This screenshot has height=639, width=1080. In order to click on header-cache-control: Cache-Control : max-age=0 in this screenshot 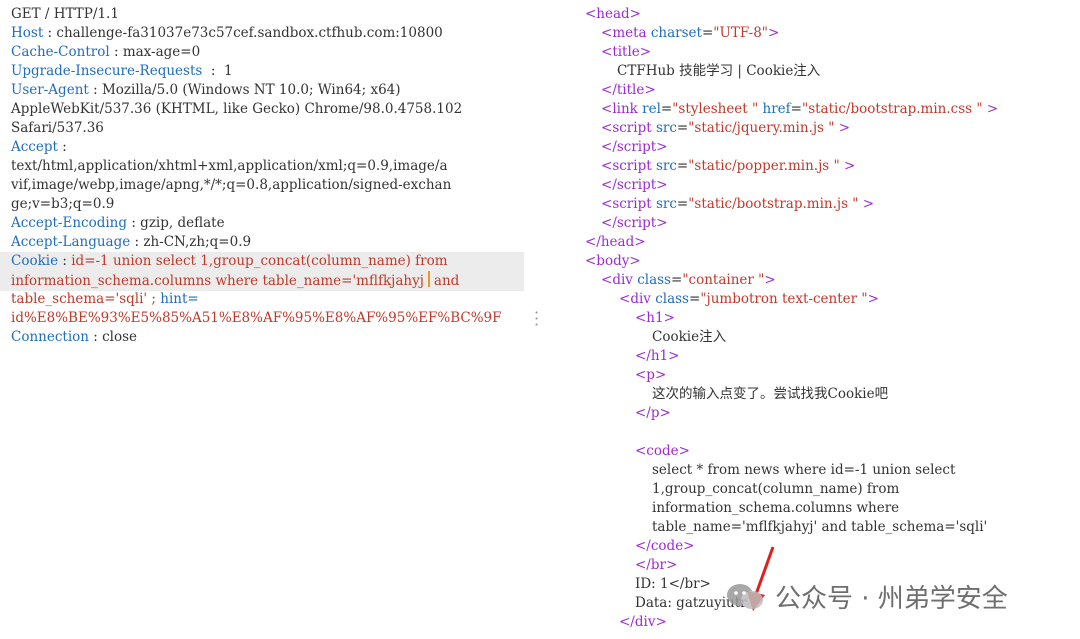, I will do `click(106, 52)`.